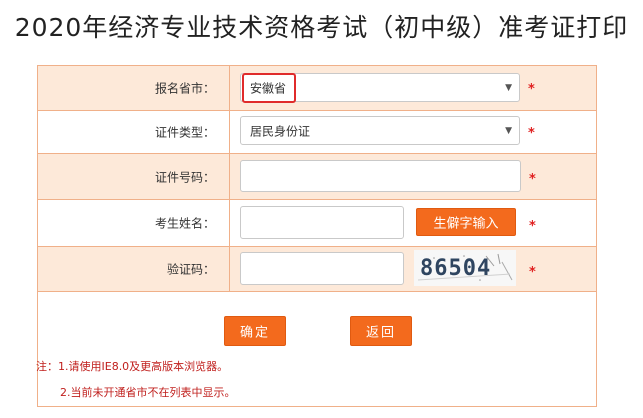  I want to click on back-button: 返回, so click(381, 331).